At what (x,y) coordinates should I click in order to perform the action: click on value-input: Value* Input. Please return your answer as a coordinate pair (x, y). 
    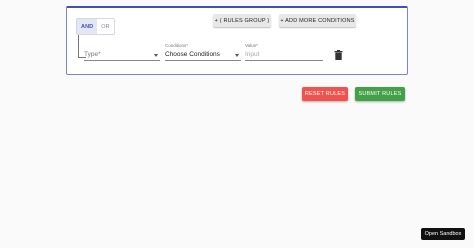
    Looking at the image, I should click on (284, 52).